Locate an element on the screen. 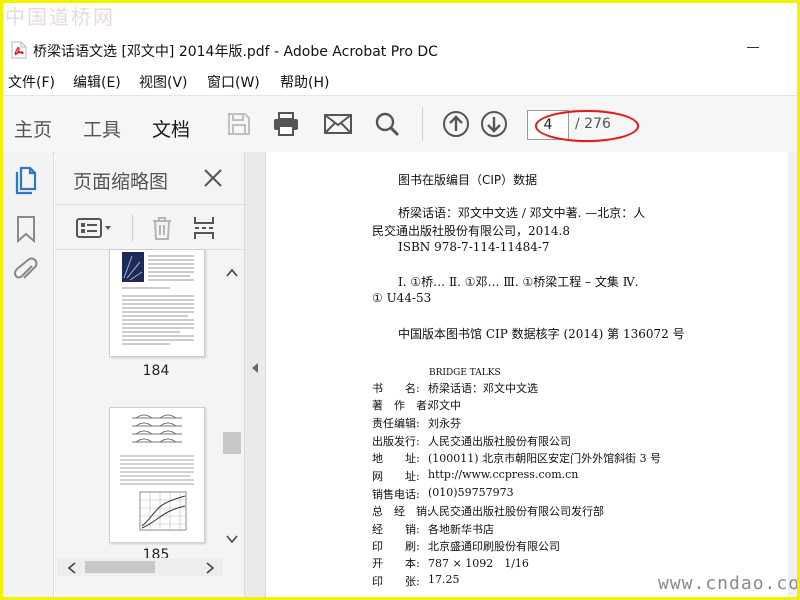 This screenshot has height=600, width=800. menu-window: 窗口(W) is located at coordinates (233, 82).